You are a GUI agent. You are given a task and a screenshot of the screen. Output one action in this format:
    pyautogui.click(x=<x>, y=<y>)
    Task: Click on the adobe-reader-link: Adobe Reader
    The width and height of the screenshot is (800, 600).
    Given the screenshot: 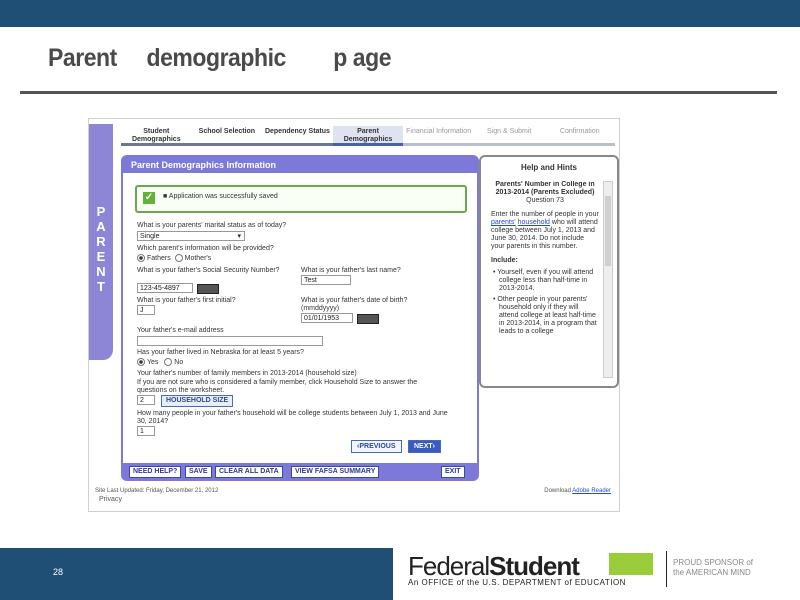 What is the action you would take?
    pyautogui.click(x=591, y=491)
    